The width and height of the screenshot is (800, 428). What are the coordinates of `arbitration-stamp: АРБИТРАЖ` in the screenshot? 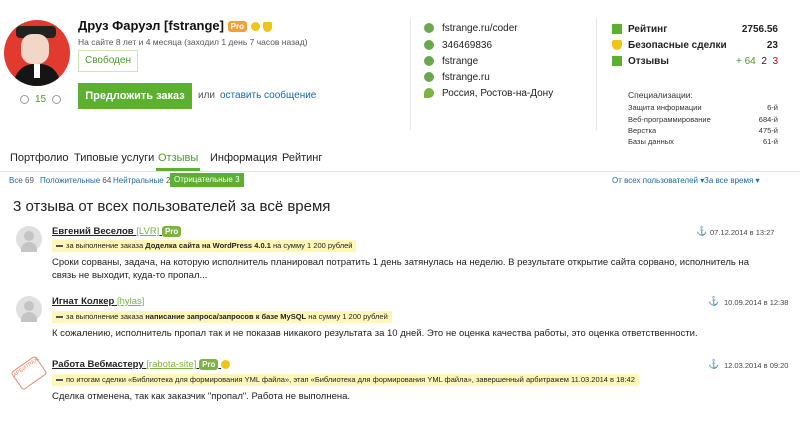 It's located at (29, 373).